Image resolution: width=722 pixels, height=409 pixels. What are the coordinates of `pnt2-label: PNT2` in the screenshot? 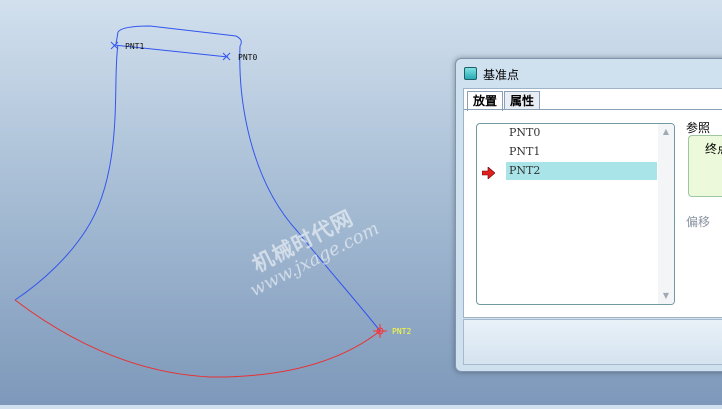 It's located at (401, 331).